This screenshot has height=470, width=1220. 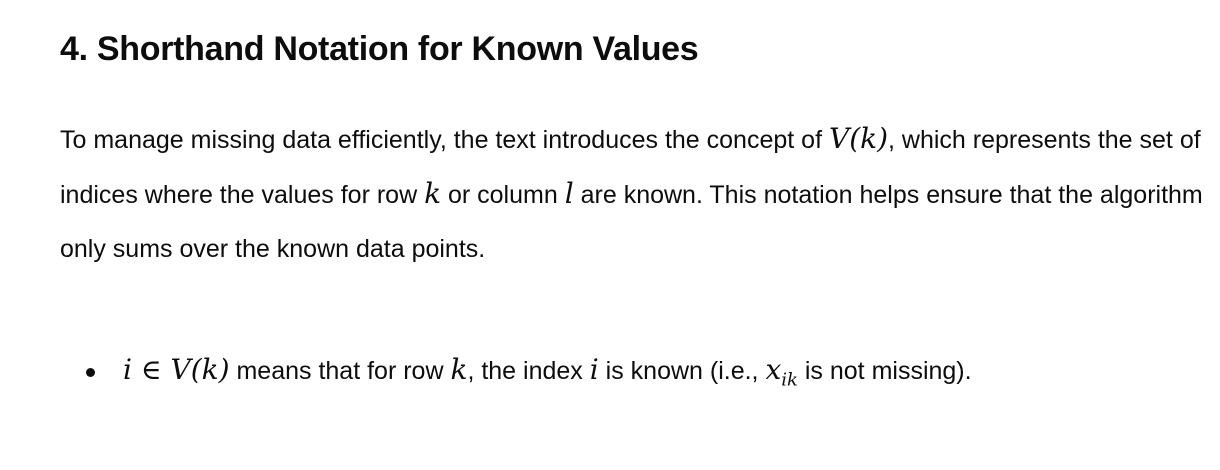 I want to click on text: , the index, so click(x=528, y=371).